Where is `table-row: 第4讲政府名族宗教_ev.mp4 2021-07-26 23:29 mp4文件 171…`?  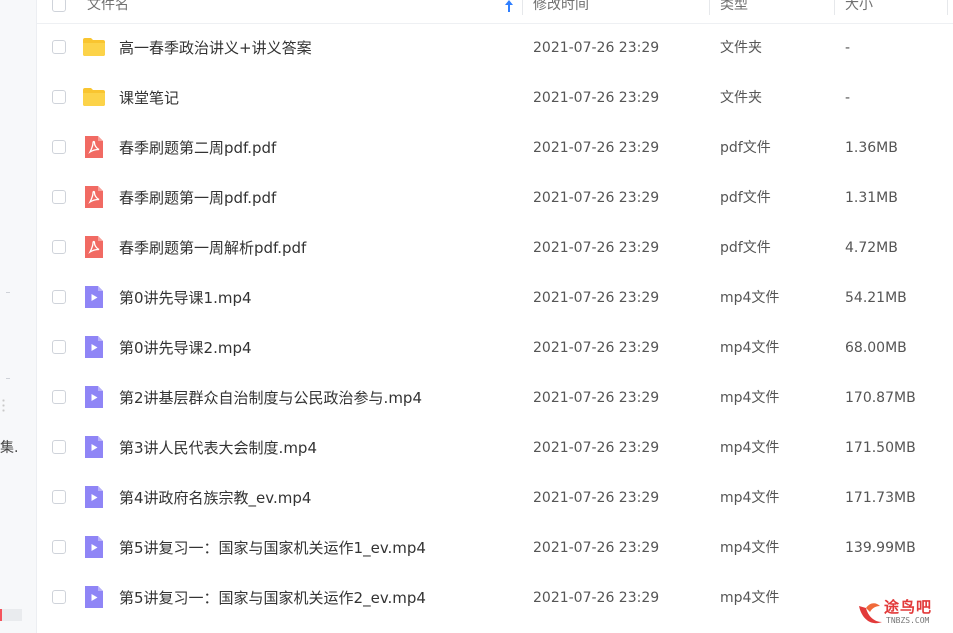 table-row: 第4讲政府名族宗教_ev.mp4 2021-07-26 23:29 mp4文件 171… is located at coordinates (495, 498).